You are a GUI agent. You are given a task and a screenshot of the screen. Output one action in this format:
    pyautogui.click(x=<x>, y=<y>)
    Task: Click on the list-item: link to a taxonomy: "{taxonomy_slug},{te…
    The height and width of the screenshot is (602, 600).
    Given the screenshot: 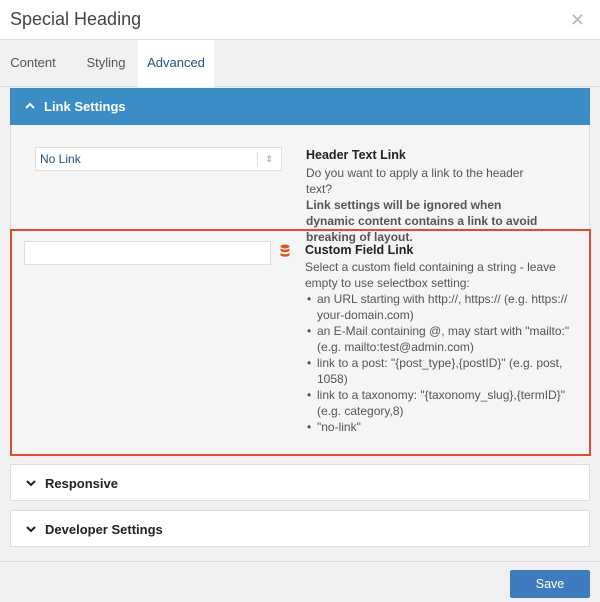 What is the action you would take?
    pyautogui.click(x=440, y=403)
    